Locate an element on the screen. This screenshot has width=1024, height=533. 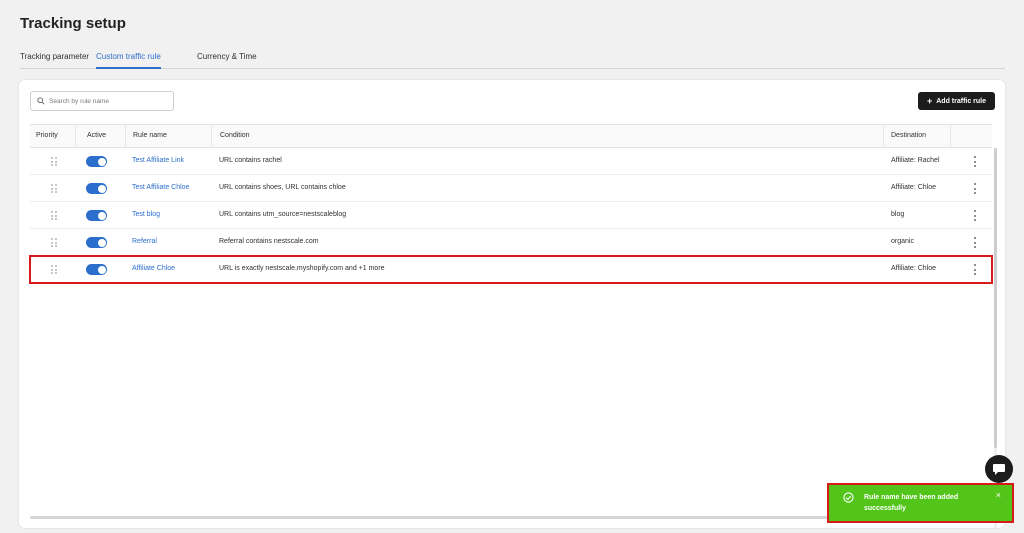
add-traffic-rule-button: + Add traffic rule is located at coordinates (956, 101).